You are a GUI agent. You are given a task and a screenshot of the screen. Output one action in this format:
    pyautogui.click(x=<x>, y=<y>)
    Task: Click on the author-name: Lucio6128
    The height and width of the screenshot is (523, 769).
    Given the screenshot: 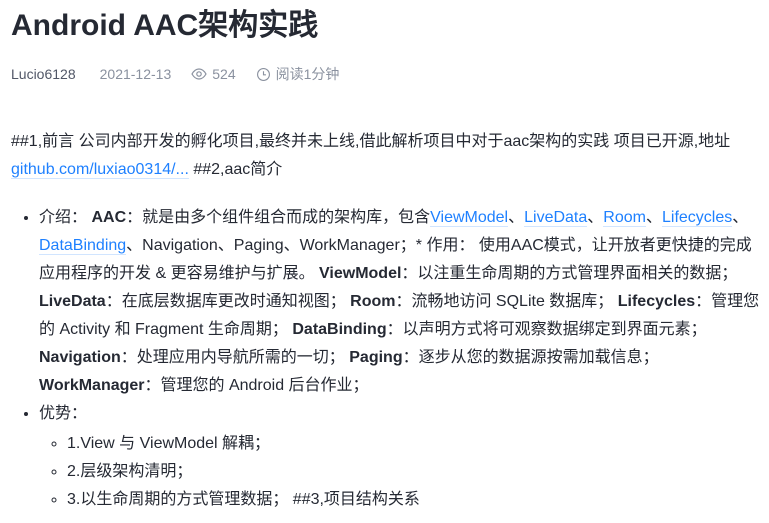 What is the action you would take?
    pyautogui.click(x=43, y=74)
    